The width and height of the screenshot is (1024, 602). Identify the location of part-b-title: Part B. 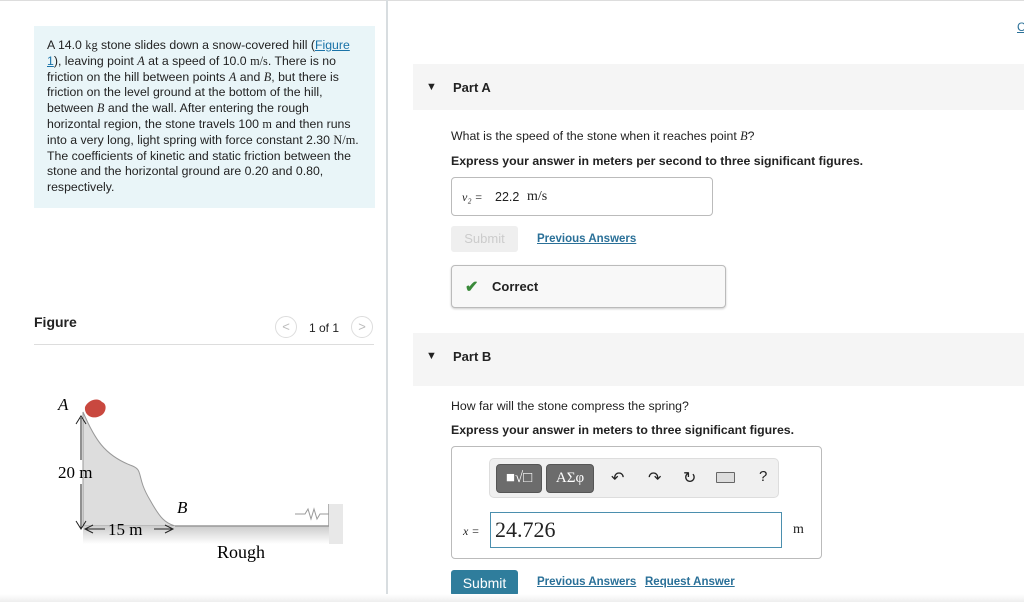
(472, 356).